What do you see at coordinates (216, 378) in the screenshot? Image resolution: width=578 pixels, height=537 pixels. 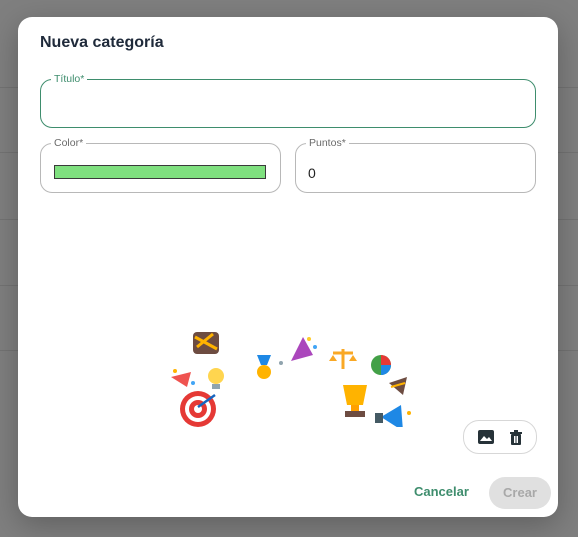 I see `lightbulb-icon` at bounding box center [216, 378].